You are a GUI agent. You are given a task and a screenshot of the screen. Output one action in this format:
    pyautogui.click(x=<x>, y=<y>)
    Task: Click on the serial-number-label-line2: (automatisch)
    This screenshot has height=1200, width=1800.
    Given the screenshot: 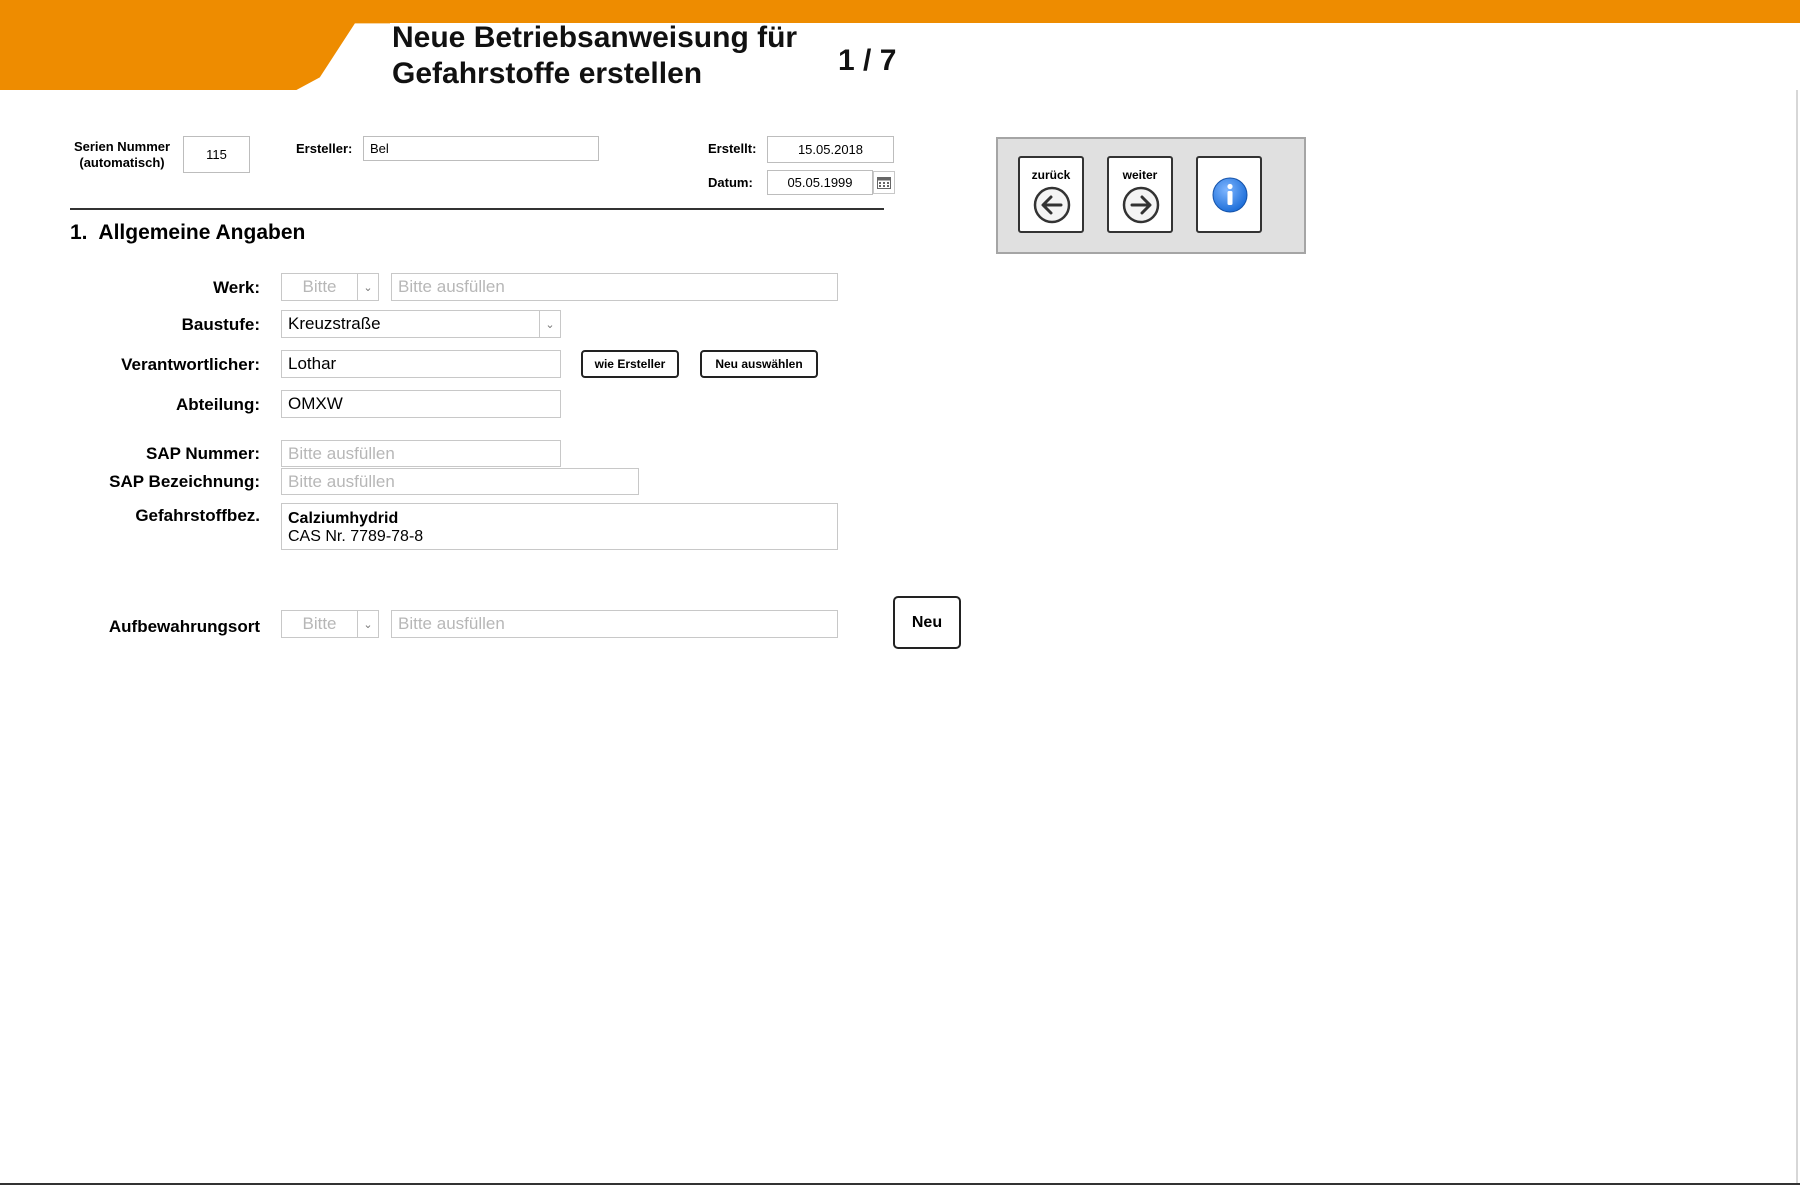 What is the action you would take?
    pyautogui.click(x=122, y=162)
    